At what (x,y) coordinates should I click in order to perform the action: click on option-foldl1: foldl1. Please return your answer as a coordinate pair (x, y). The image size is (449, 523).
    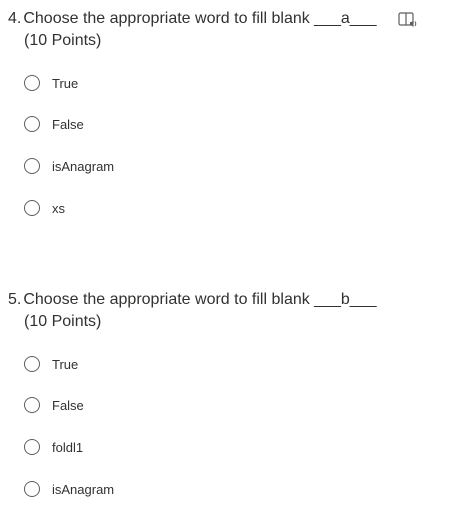
    Looking at the image, I should click on (53, 447).